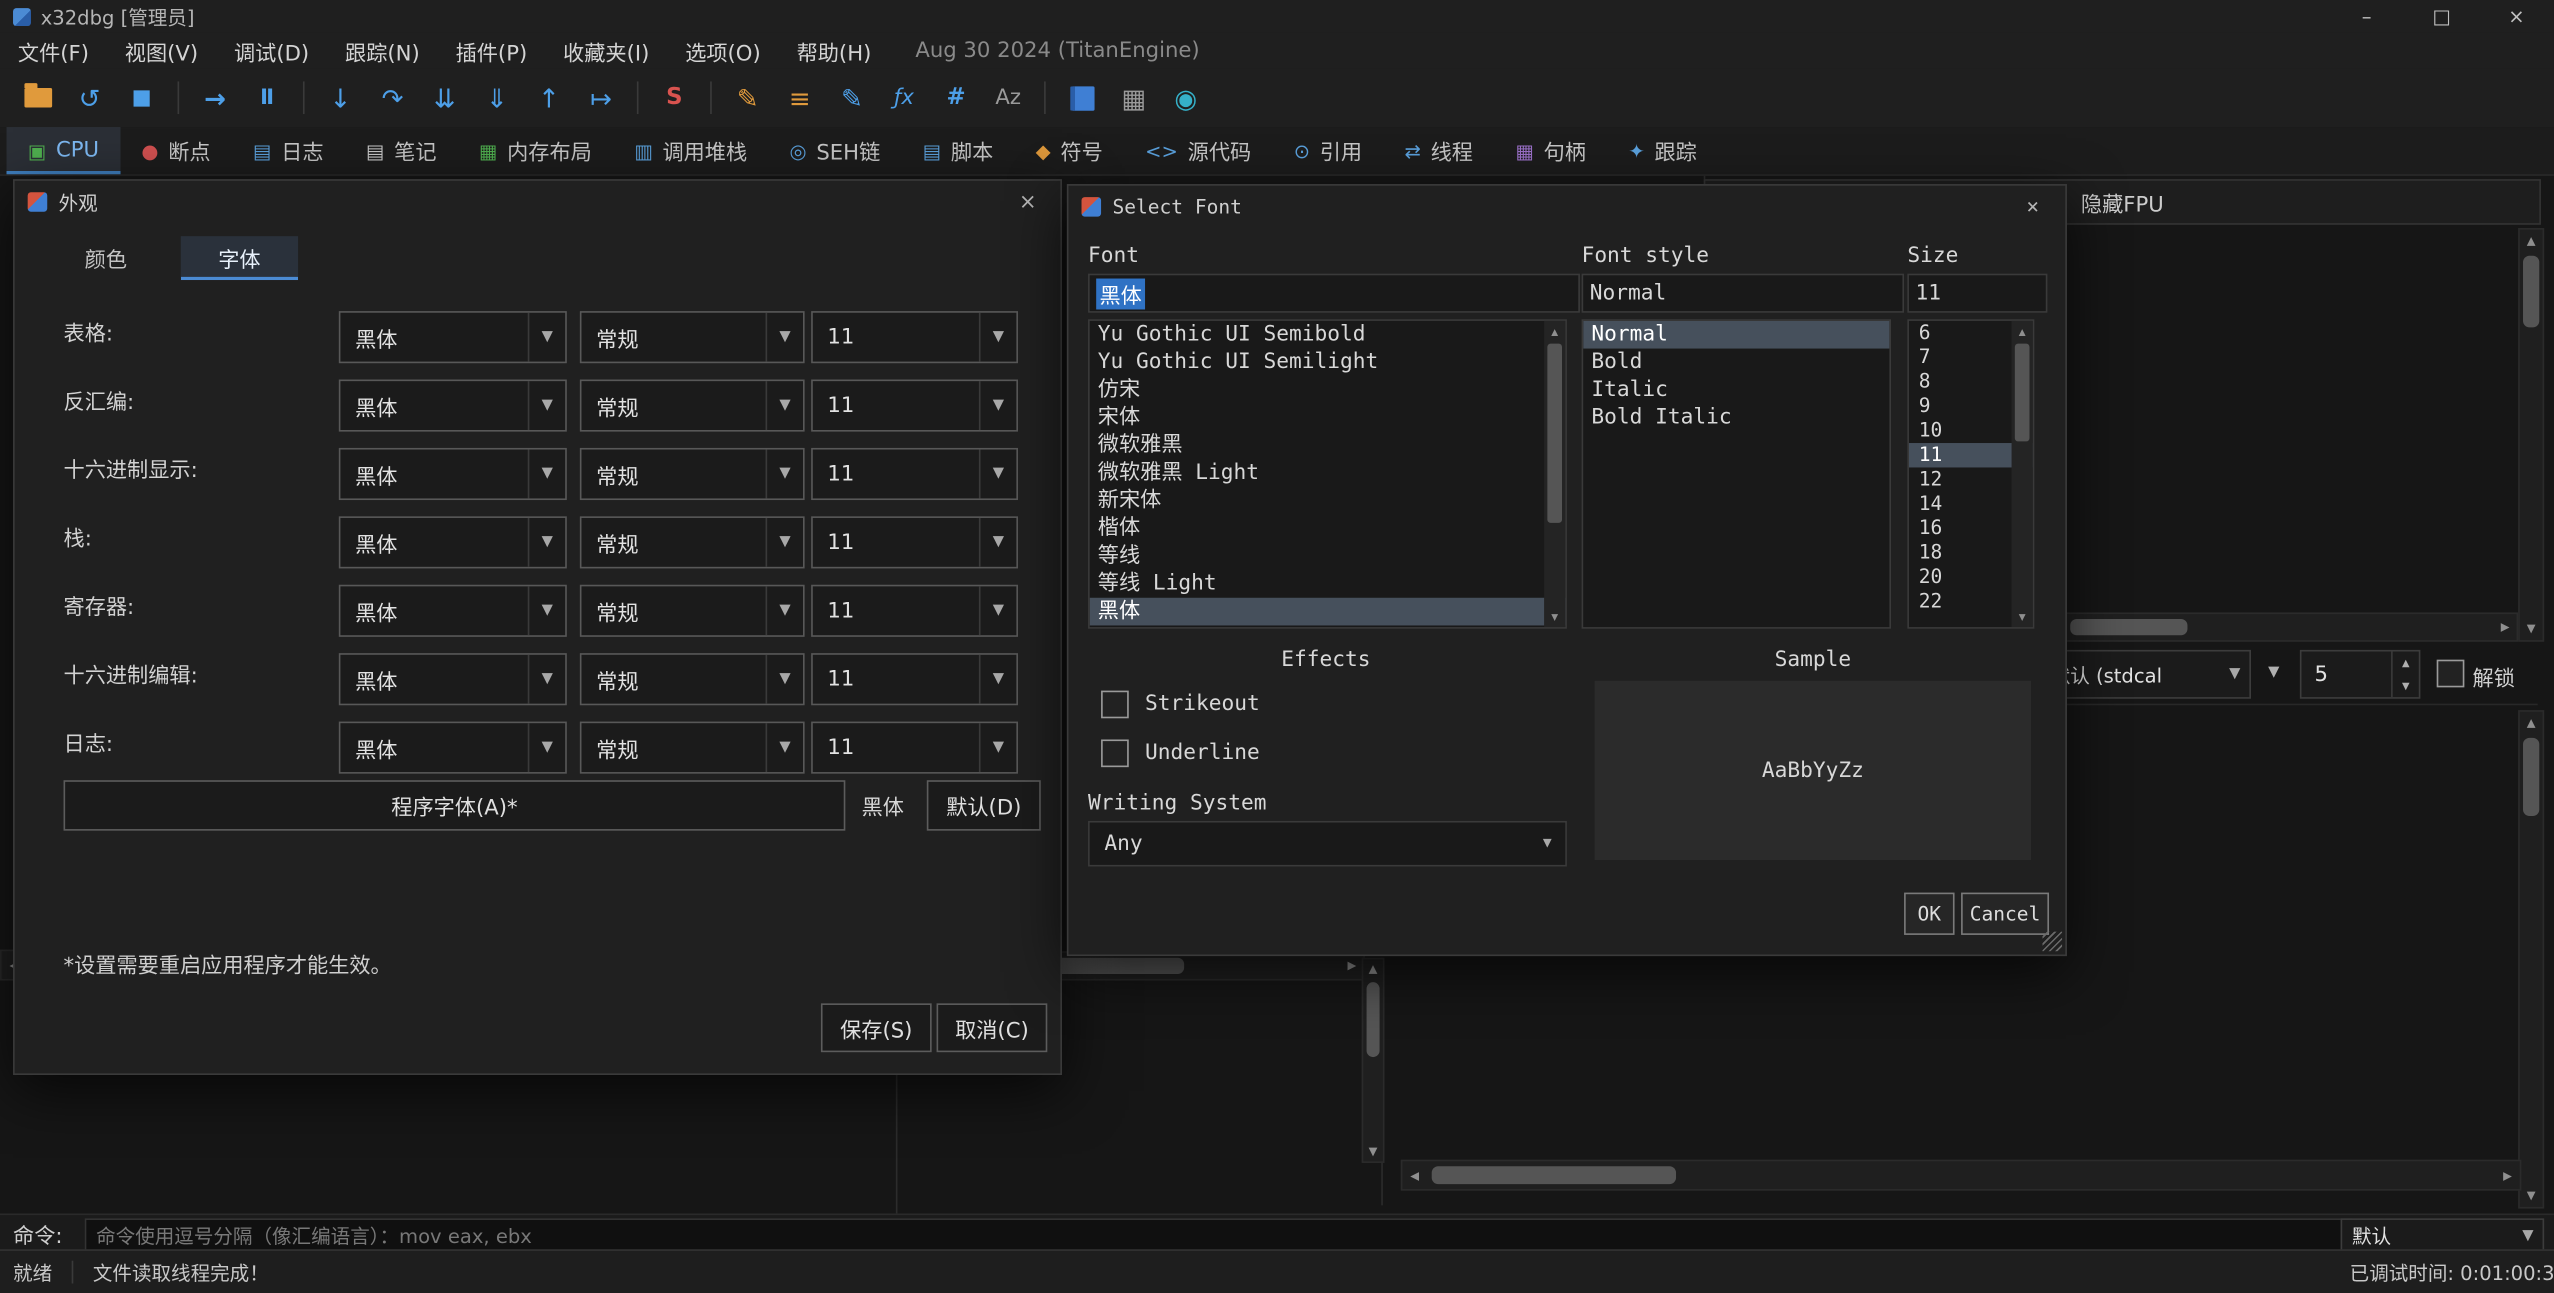 The image size is (2554, 1293). I want to click on select-font-dialog-titlebar: Select Font ×, so click(1566, 207).